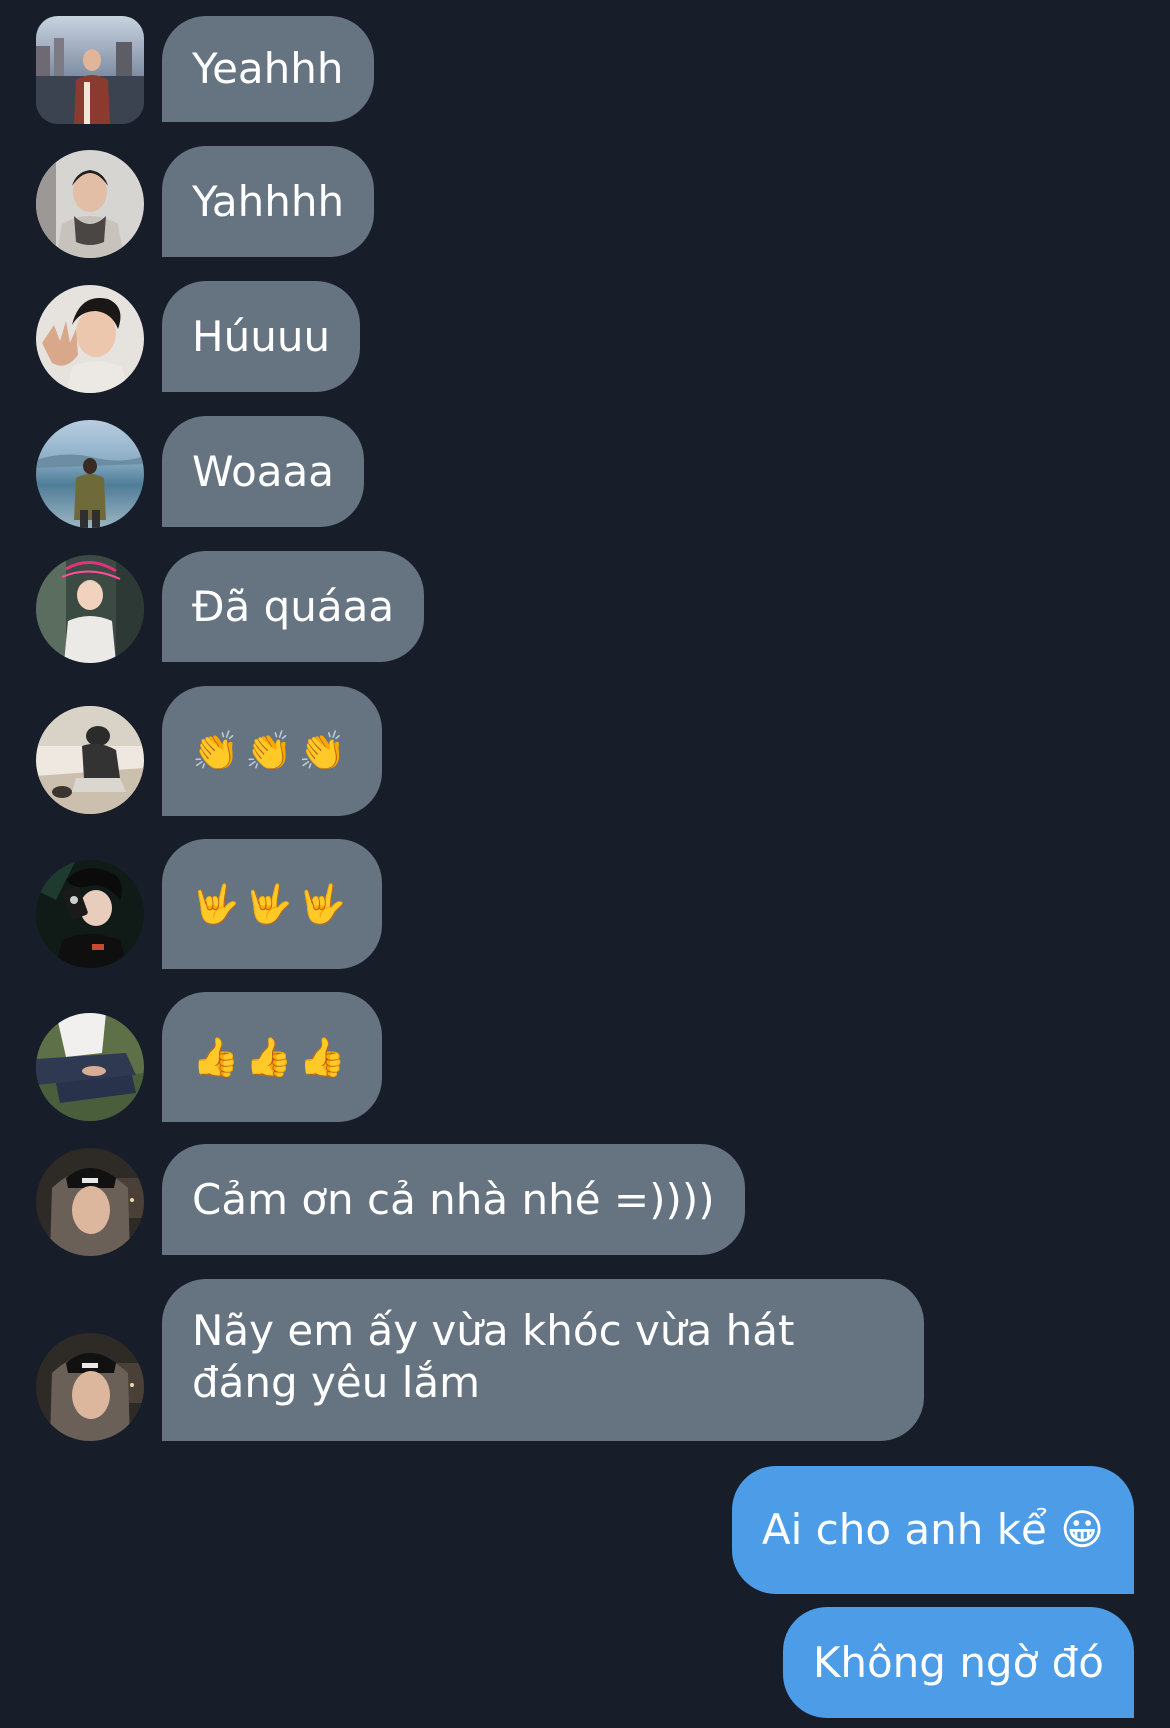 This screenshot has height=1728, width=1170. Describe the element at coordinates (453, 1199) in the screenshot. I see `incoming-message-bubble: Cảm ơn cả nhà nhé =))))` at that location.